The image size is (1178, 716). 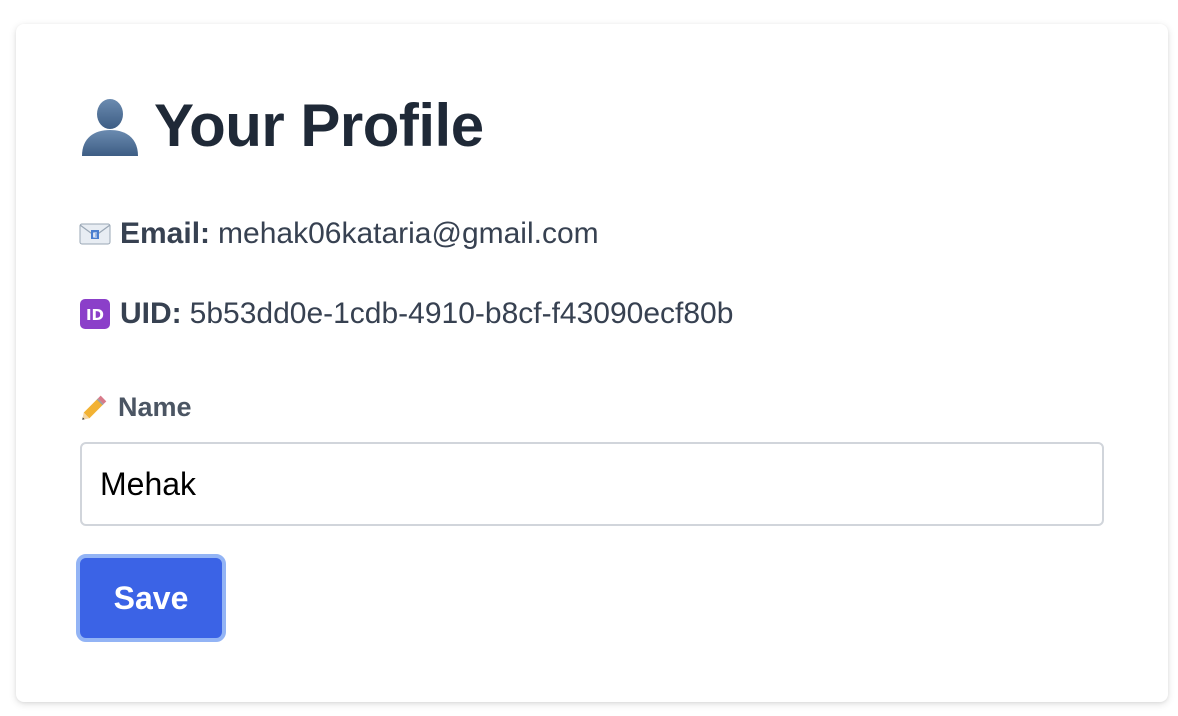 I want to click on user-silhouette-icon, so click(x=110, y=126).